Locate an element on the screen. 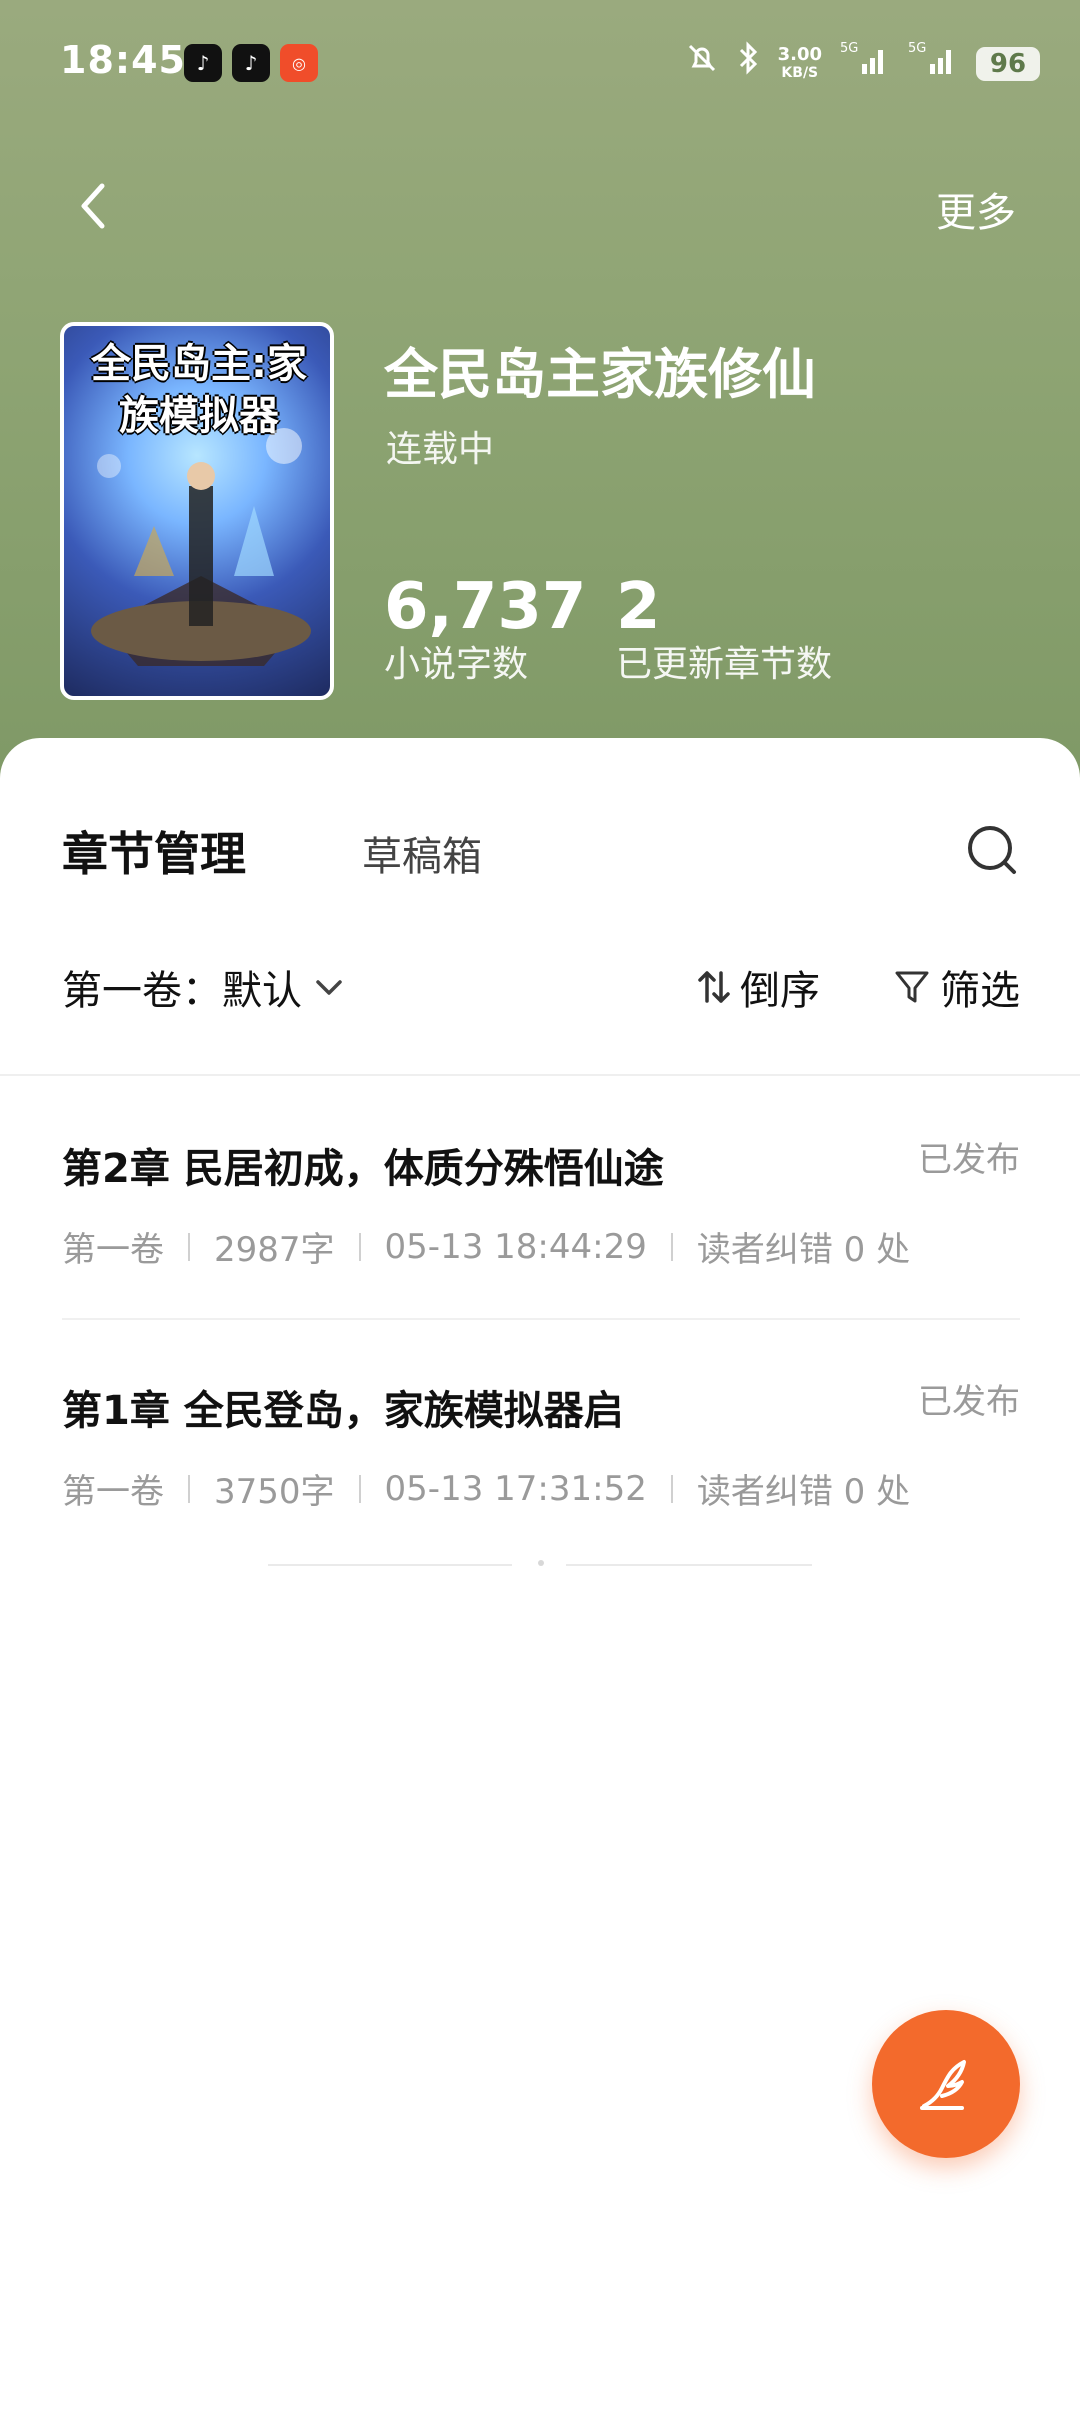 This screenshot has height=2414, width=1080. tab-chapter-management: 章节管理 is located at coordinates (154, 851).